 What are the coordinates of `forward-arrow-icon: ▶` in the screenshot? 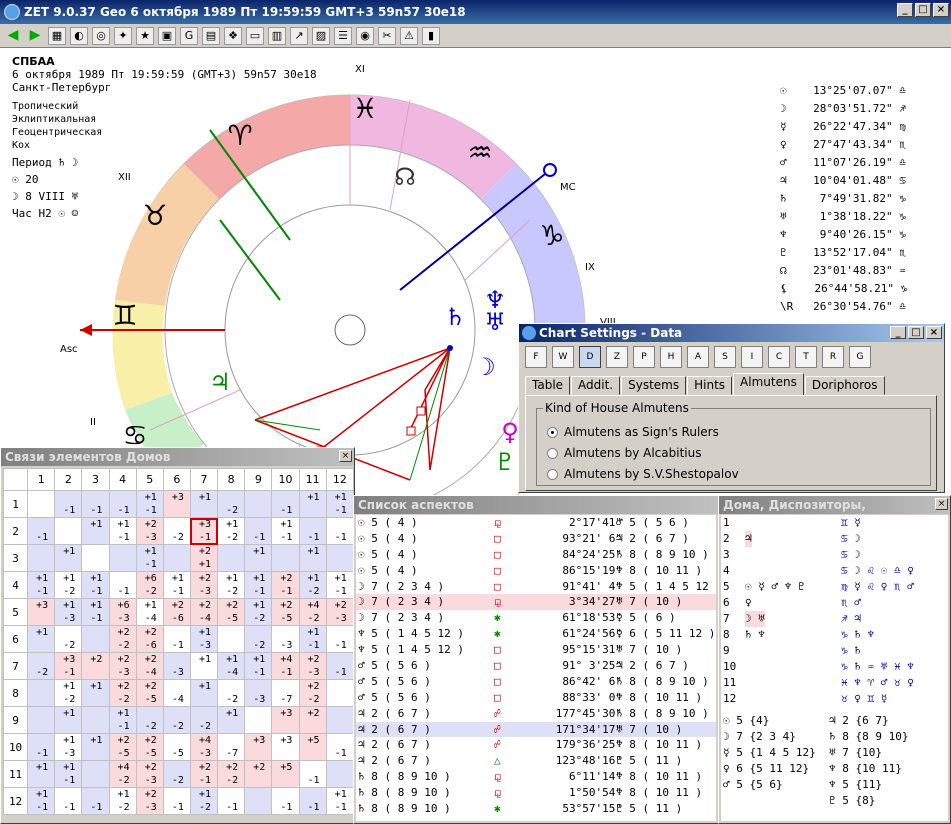 It's located at (35, 36).